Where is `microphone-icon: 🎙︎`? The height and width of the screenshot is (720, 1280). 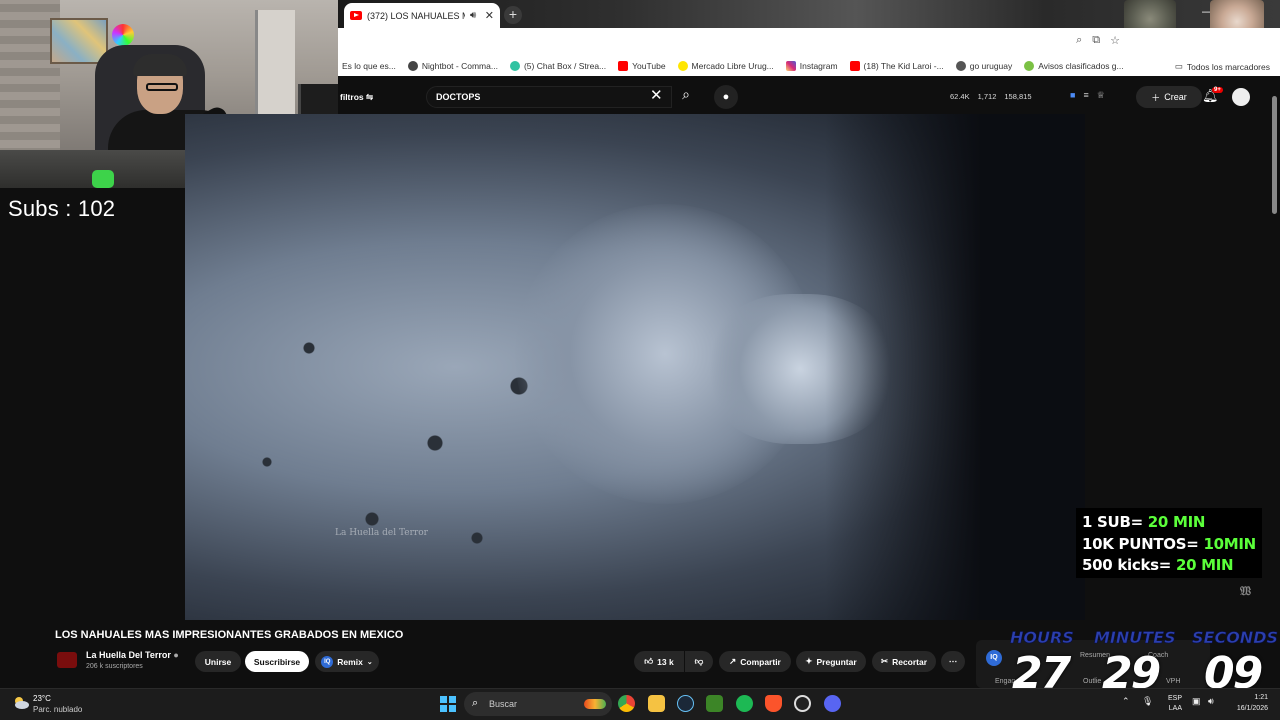 microphone-icon: 🎙︎ is located at coordinates (1147, 701).